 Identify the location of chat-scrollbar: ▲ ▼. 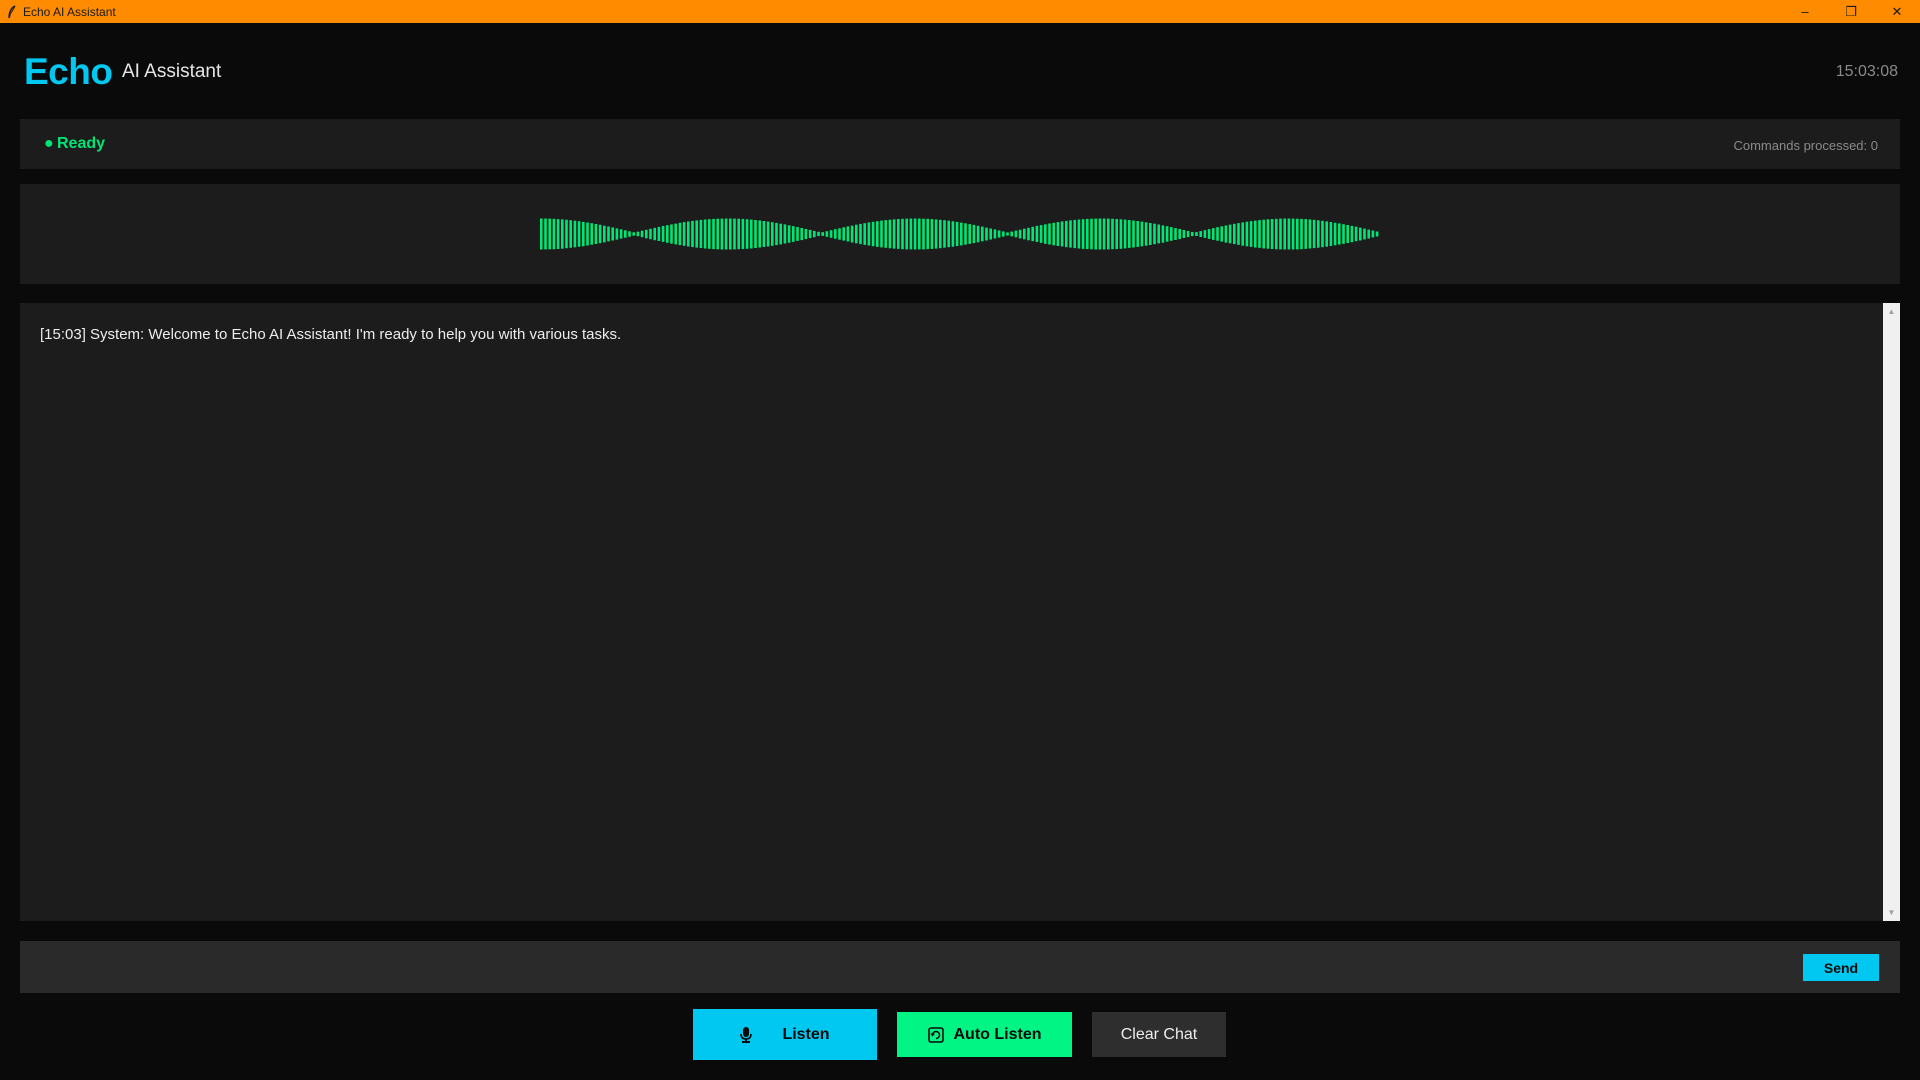
(1891, 612).